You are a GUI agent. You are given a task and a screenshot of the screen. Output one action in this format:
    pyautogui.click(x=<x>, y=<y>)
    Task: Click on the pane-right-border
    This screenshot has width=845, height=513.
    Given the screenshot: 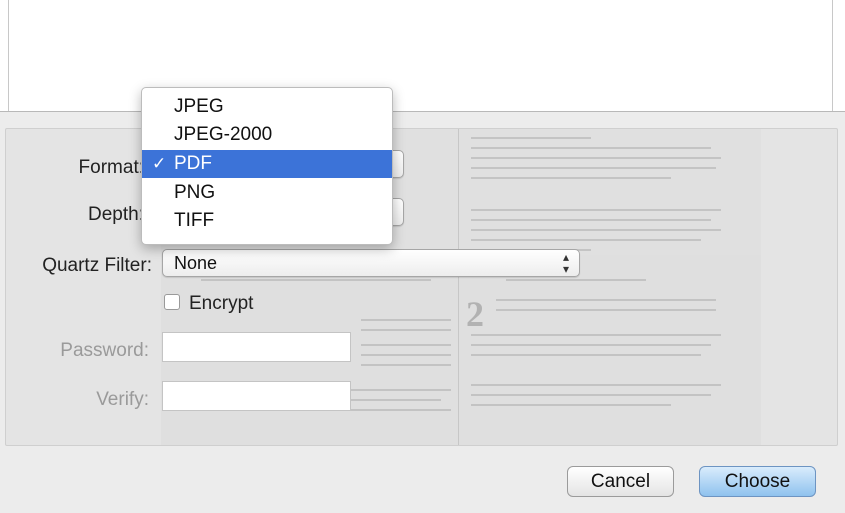 What is the action you would take?
    pyautogui.click(x=832, y=55)
    